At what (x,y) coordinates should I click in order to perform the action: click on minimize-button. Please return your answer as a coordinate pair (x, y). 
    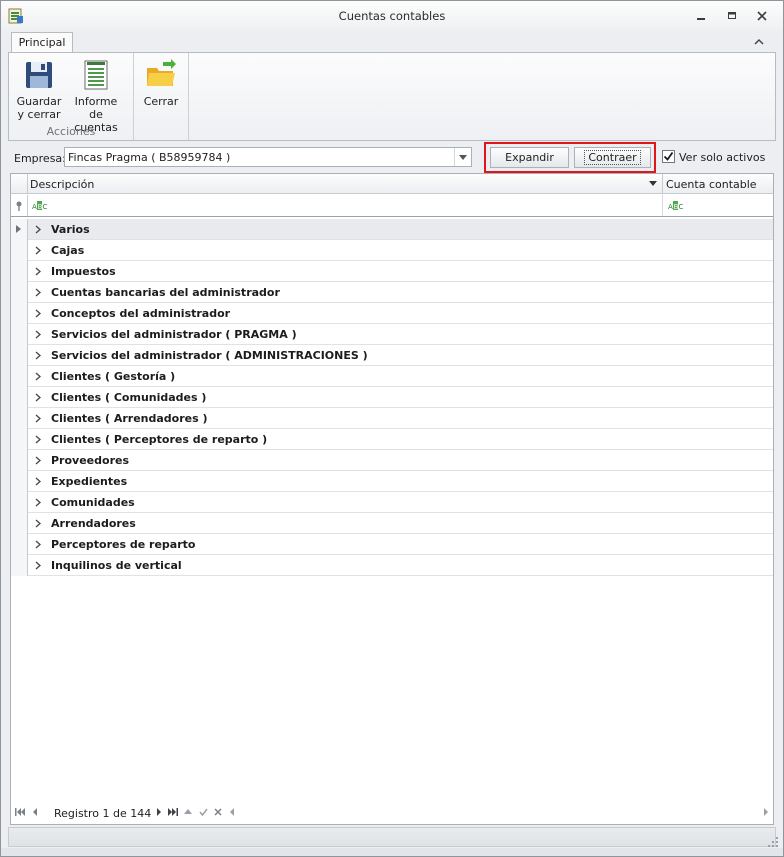
    Looking at the image, I should click on (701, 16).